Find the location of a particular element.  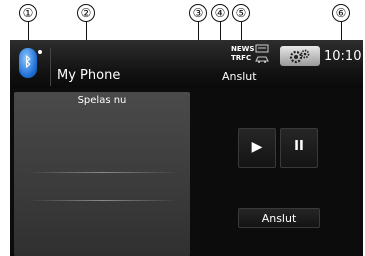

traffic-indicator-icon is located at coordinates (262, 59).